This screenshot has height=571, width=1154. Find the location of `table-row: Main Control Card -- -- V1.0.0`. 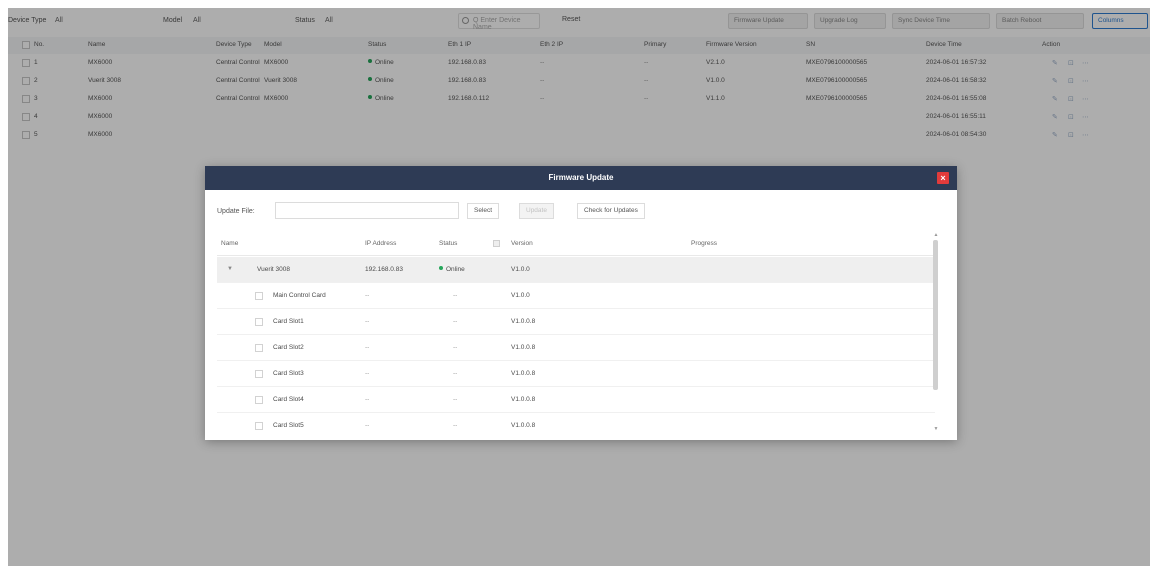

table-row: Main Control Card -- -- V1.0.0 is located at coordinates (576, 296).